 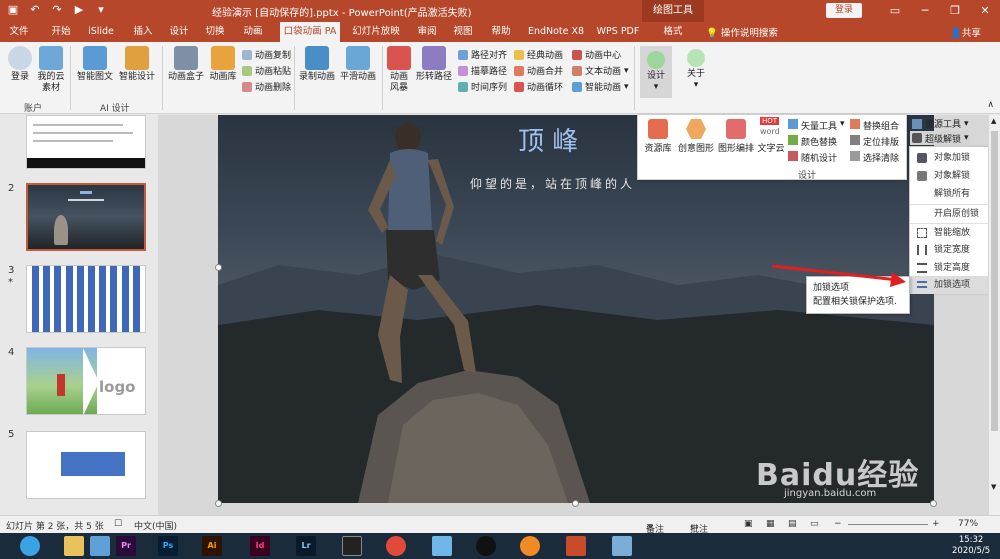 I want to click on replace-group-button: 替换组合, so click(x=874, y=125).